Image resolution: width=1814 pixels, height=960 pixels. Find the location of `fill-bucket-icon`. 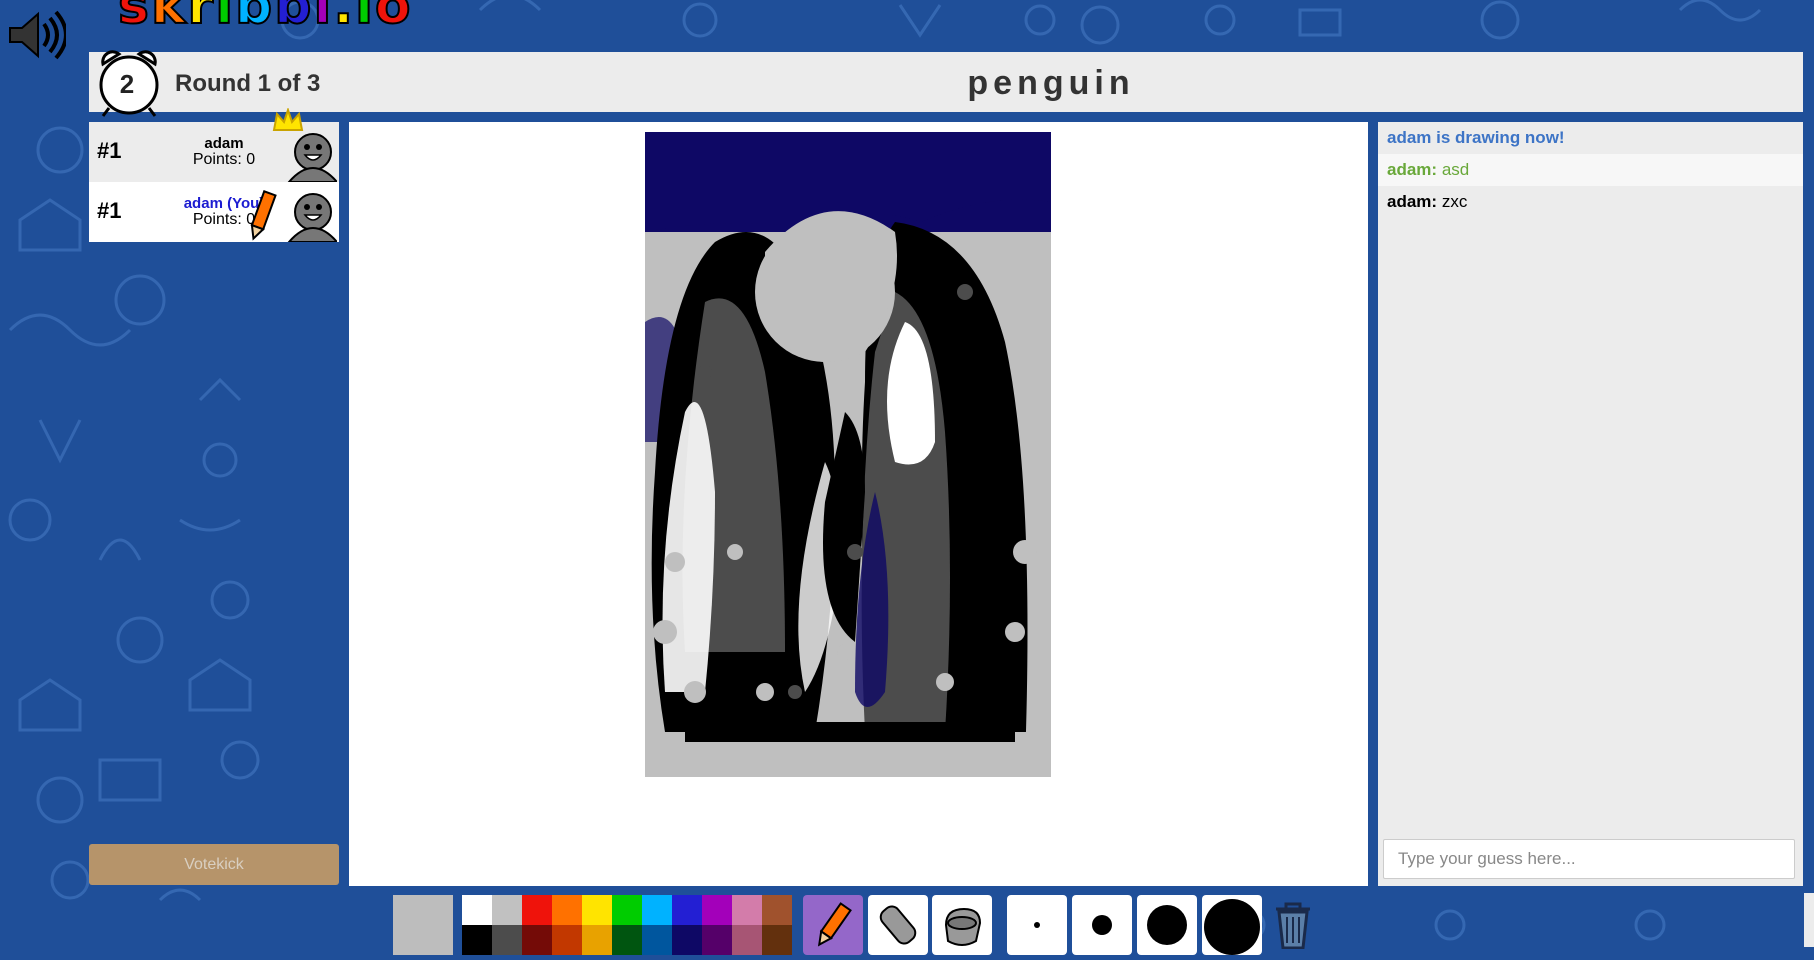

fill-bucket-icon is located at coordinates (963, 926).